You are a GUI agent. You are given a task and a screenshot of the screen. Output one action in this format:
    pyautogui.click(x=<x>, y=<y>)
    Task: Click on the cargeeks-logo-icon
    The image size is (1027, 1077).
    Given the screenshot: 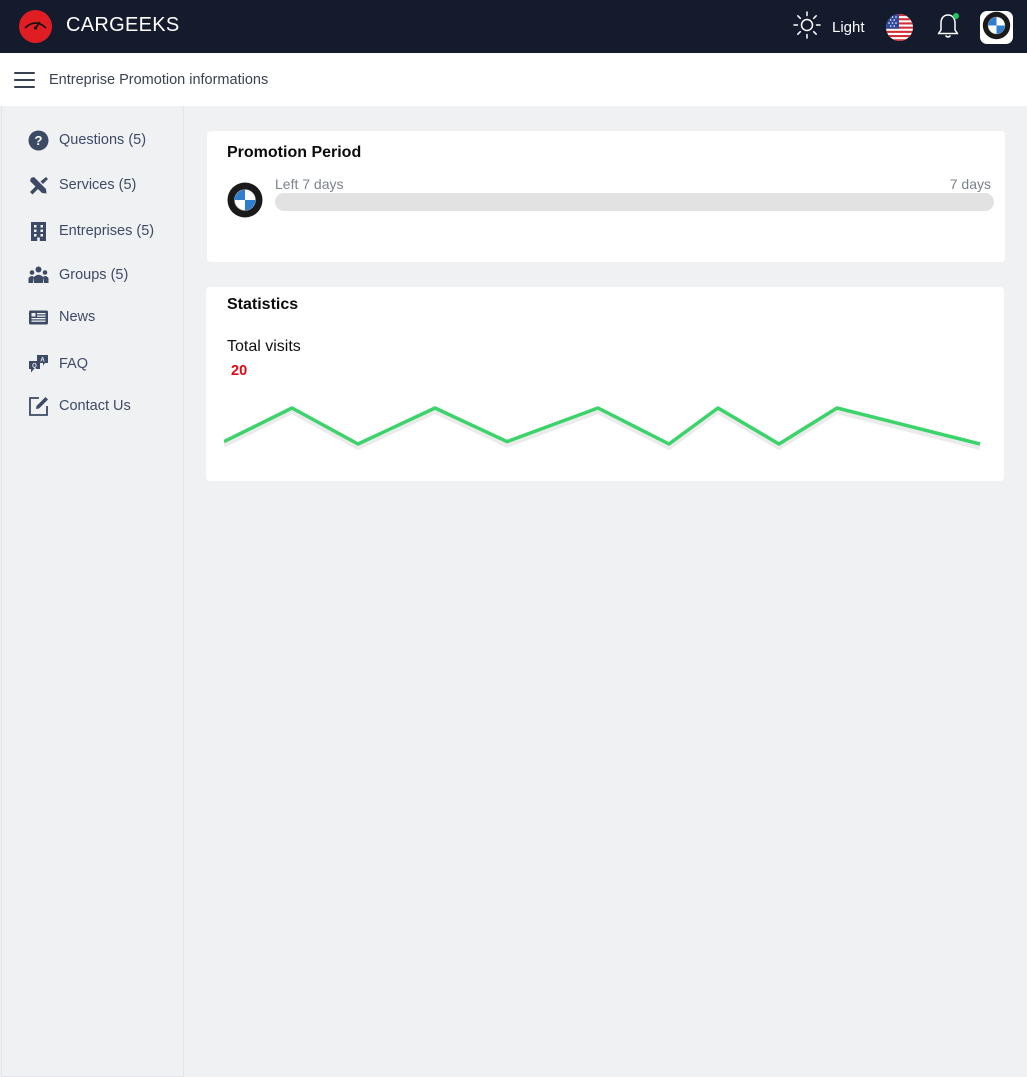 What is the action you would take?
    pyautogui.click(x=35, y=26)
    